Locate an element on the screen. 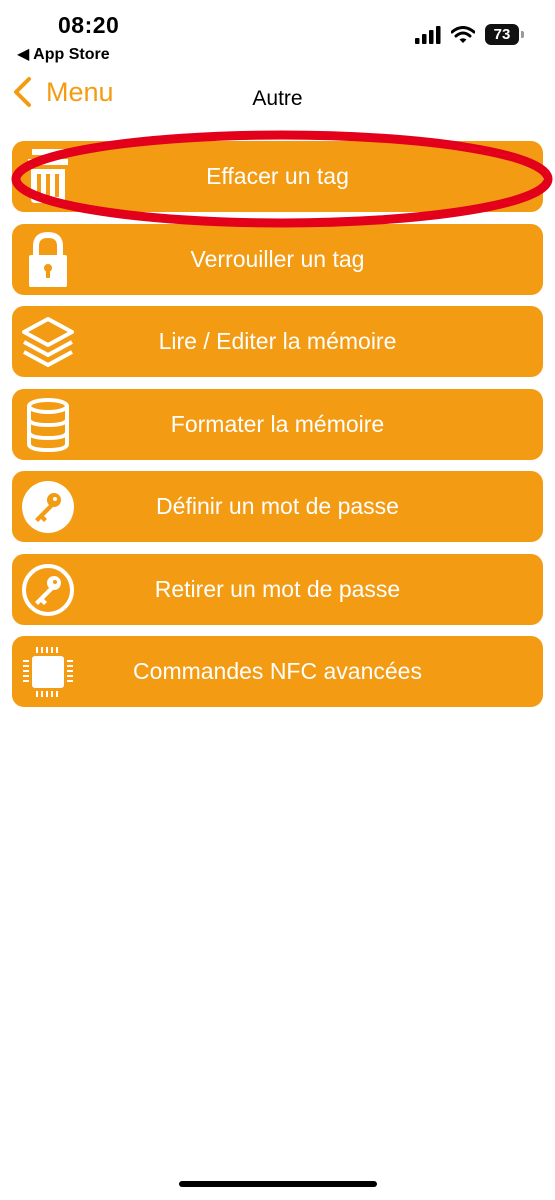 This screenshot has width=555, height=1200. status-time: 08:20 is located at coordinates (89, 25).